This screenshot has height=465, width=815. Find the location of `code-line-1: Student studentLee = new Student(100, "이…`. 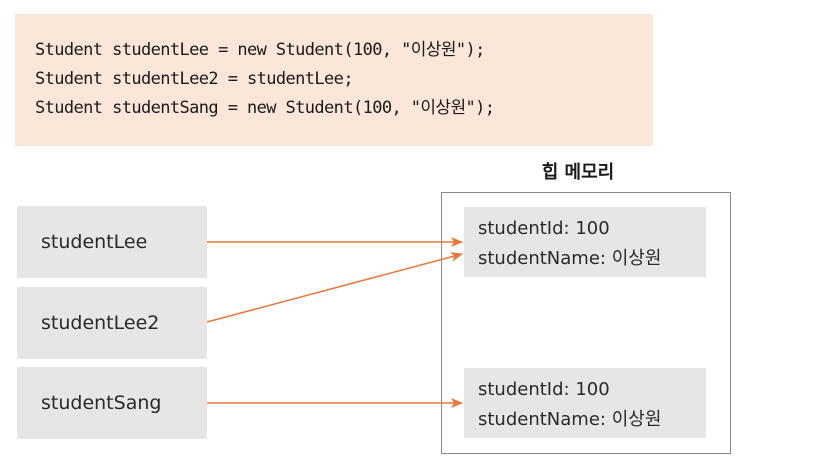

code-line-1: Student studentLee = new Student(100, "이… is located at coordinates (260, 50).